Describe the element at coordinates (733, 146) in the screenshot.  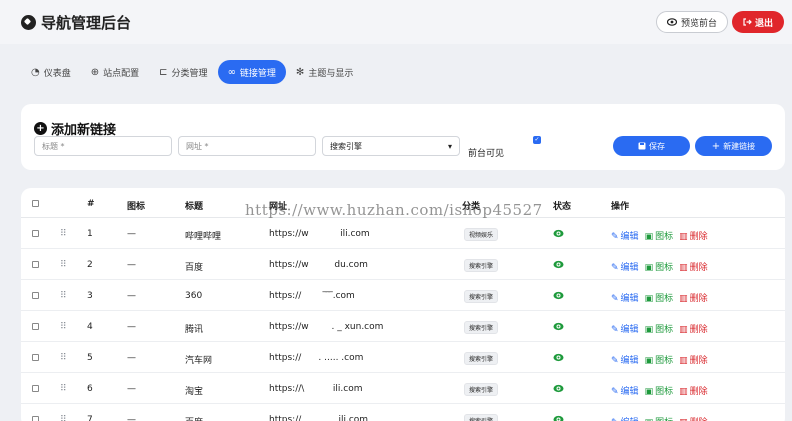
I see `new-link-button: + 新建链接` at that location.